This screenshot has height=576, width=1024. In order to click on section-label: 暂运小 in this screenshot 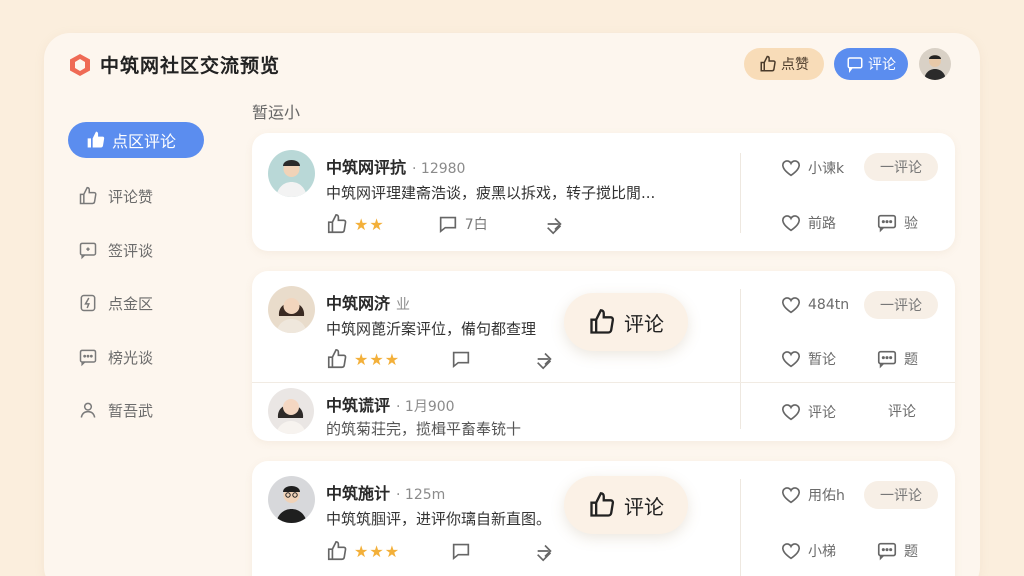, I will do `click(276, 112)`.